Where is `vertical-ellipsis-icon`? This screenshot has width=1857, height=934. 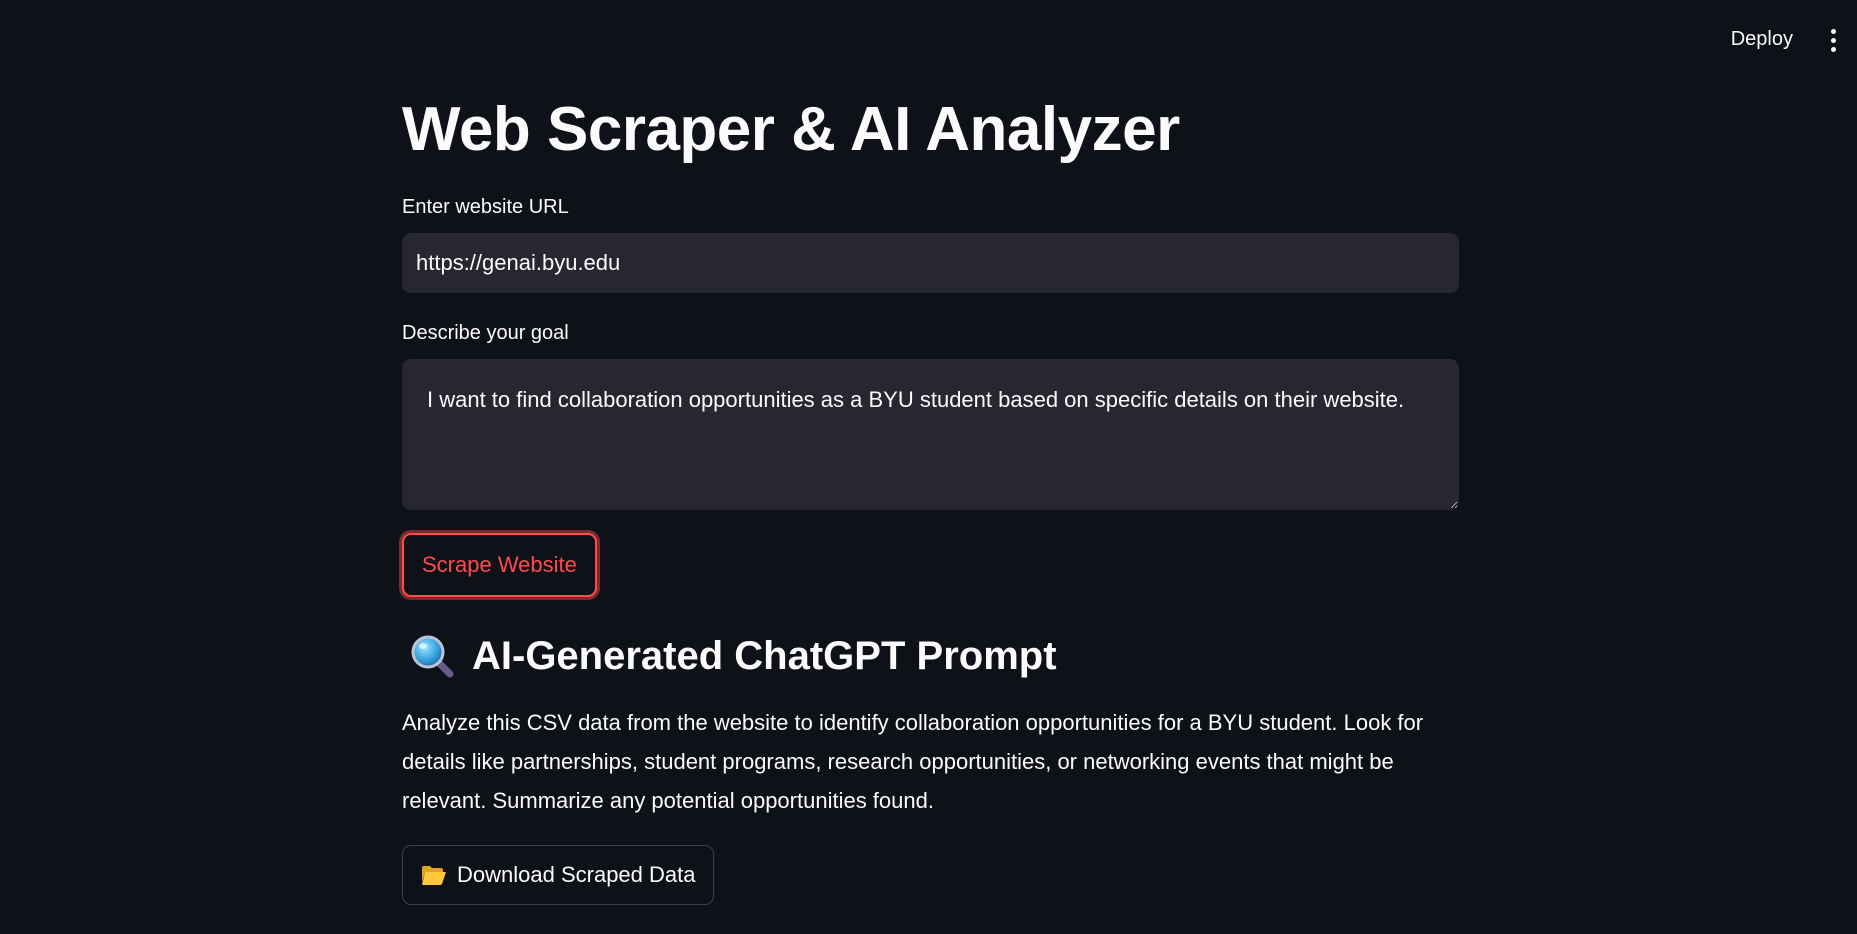
vertical-ellipsis-icon is located at coordinates (1833, 40).